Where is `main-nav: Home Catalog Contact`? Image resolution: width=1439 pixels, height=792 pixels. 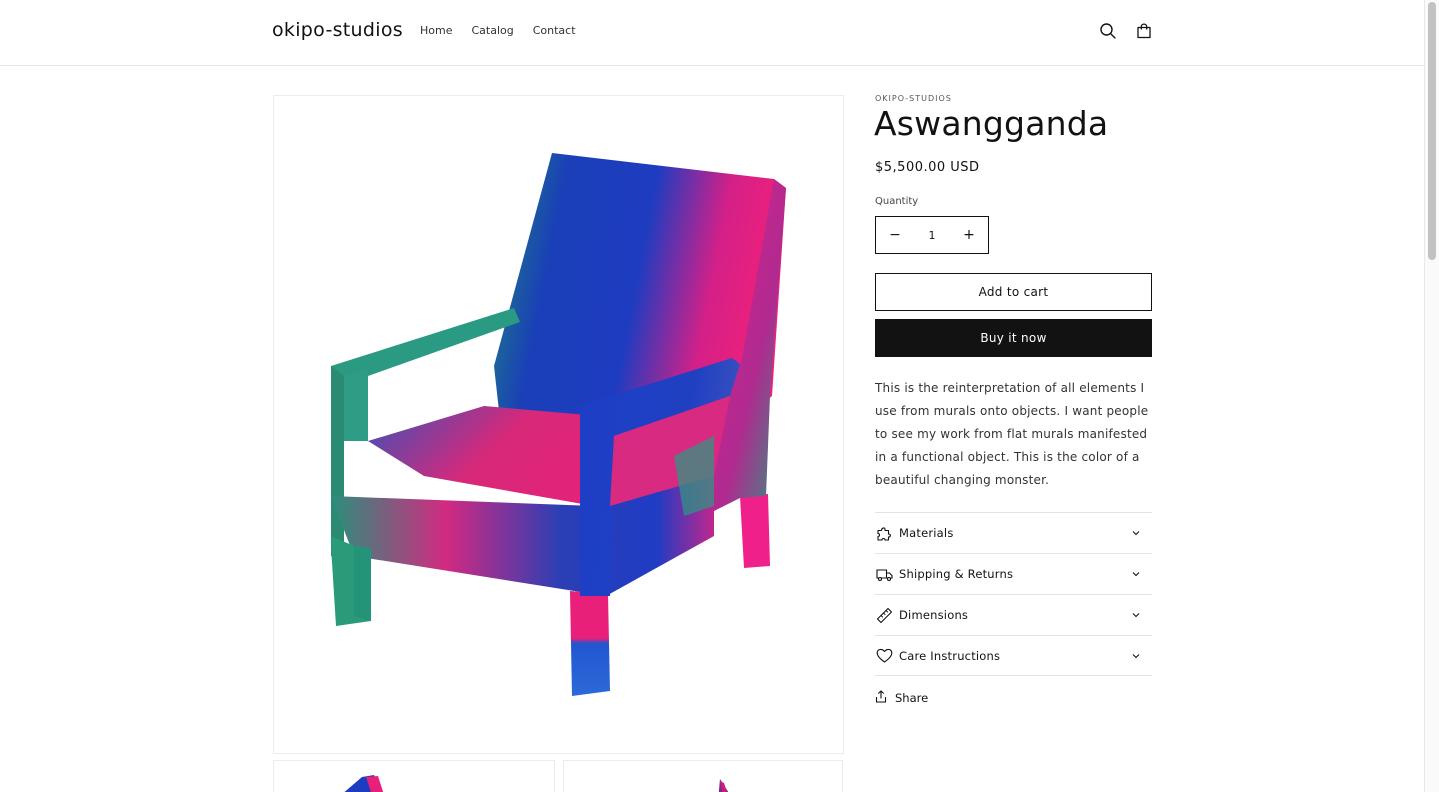 main-nav: Home Catalog Contact is located at coordinates (507, 30).